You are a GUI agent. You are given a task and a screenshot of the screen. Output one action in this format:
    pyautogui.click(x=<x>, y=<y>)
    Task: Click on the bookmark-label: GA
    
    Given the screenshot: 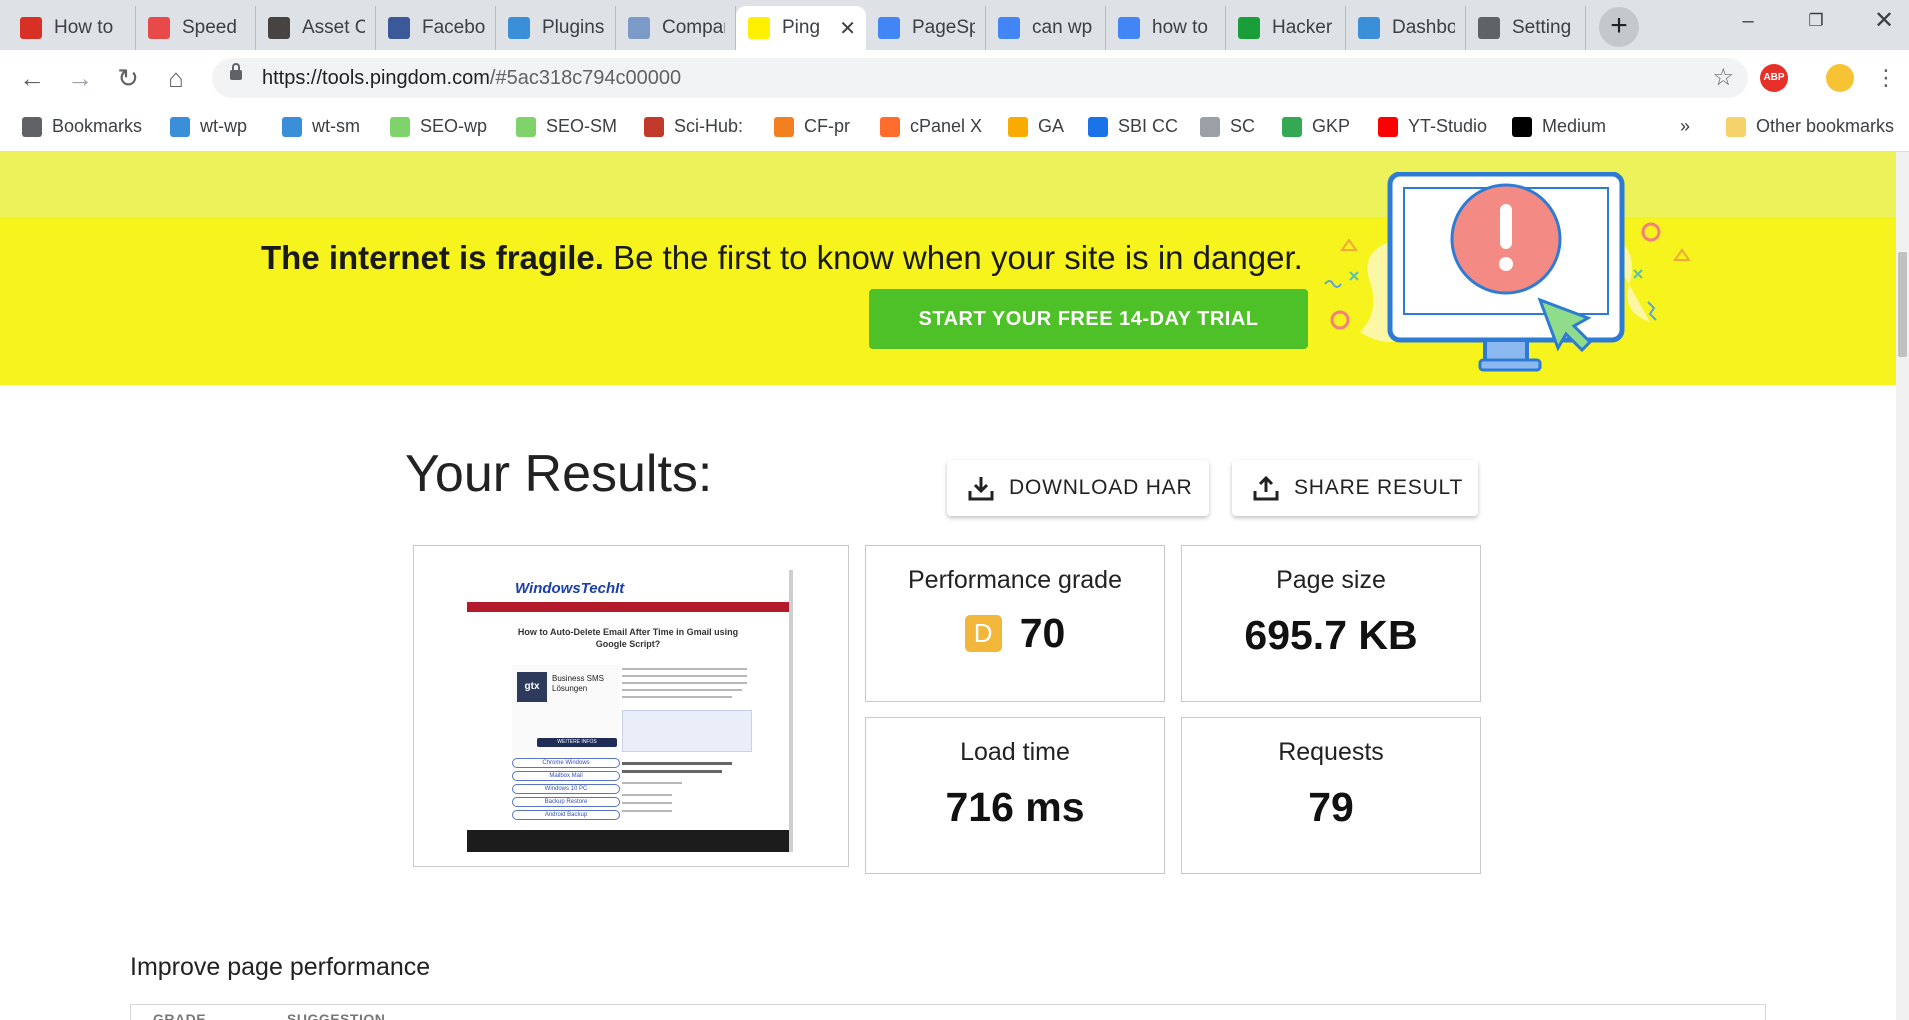 What is the action you would take?
    pyautogui.click(x=1051, y=126)
    